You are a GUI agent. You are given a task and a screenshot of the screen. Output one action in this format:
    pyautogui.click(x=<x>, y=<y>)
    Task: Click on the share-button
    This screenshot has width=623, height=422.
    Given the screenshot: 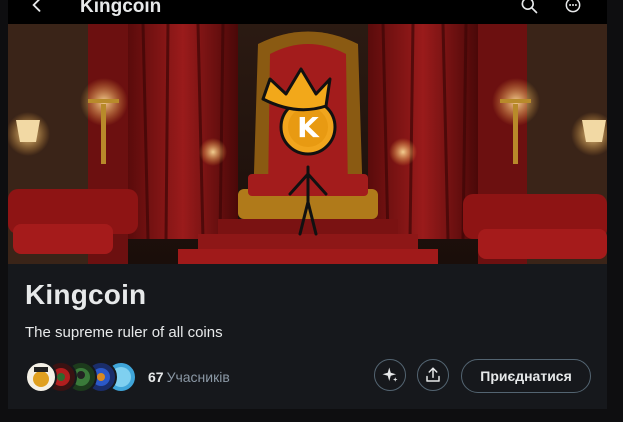 What is the action you would take?
    pyautogui.click(x=433, y=375)
    